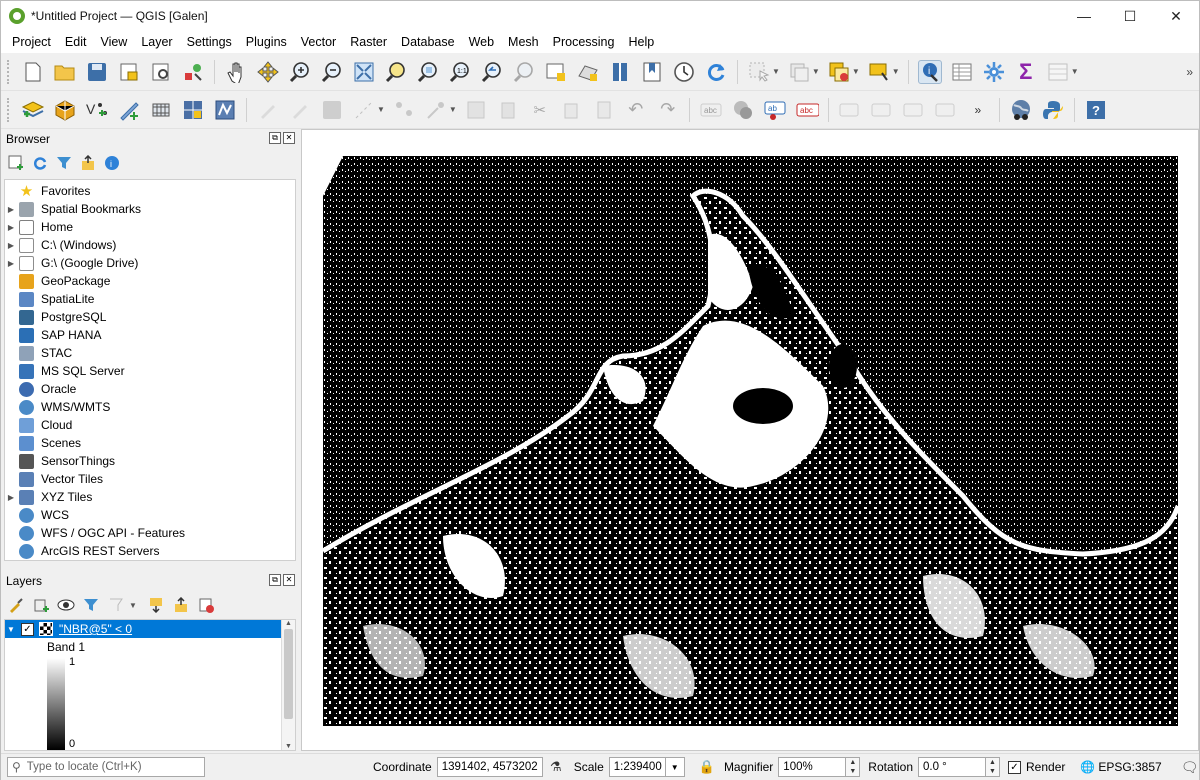  Describe the element at coordinates (150, 551) in the screenshot. I see `browser-item: ArcGIS REST Servers` at that location.